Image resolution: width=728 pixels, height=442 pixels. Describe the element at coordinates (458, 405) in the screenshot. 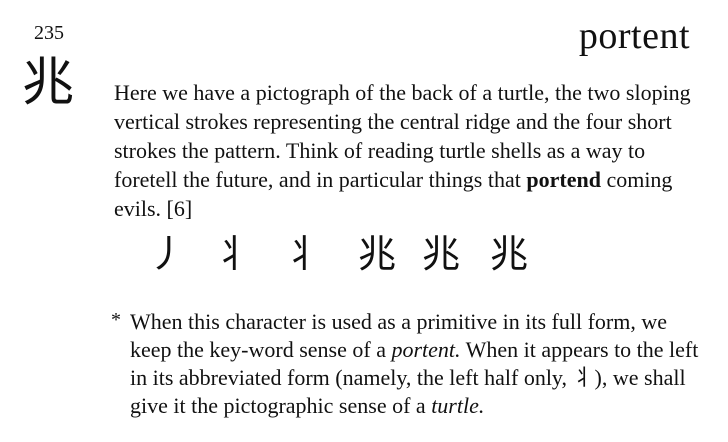

I see `note-emphasis-turtle: turtle.` at that location.